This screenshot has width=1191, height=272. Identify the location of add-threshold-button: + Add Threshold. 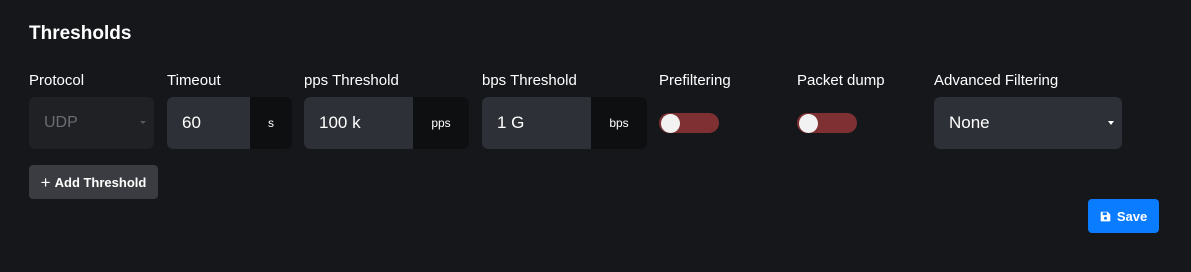
(93, 182).